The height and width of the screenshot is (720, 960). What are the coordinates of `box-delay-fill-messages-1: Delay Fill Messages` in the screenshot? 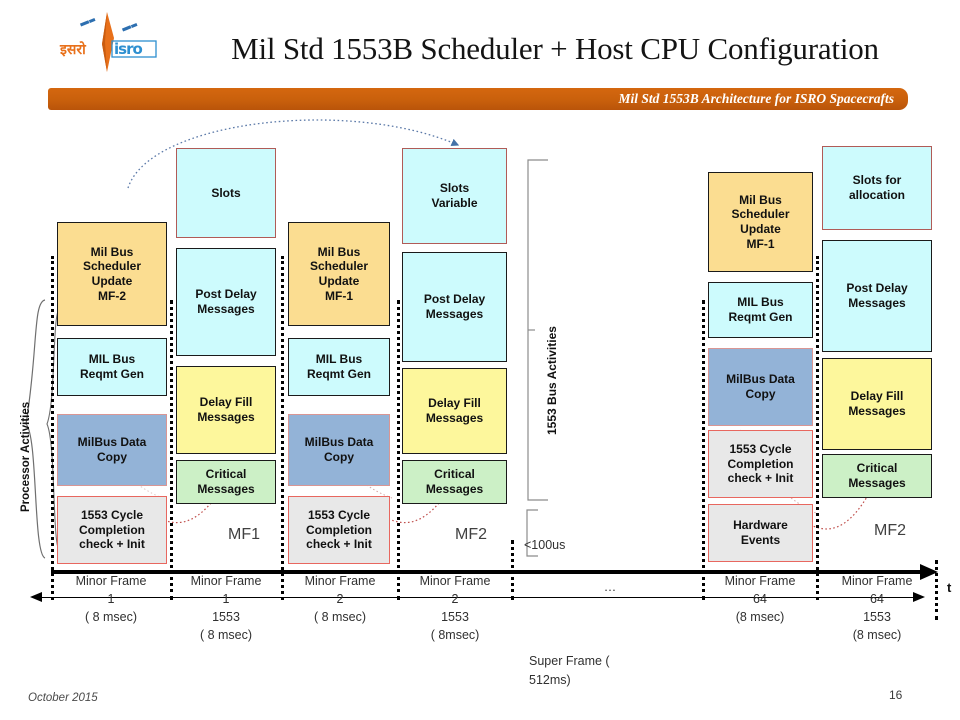 It's located at (226, 410).